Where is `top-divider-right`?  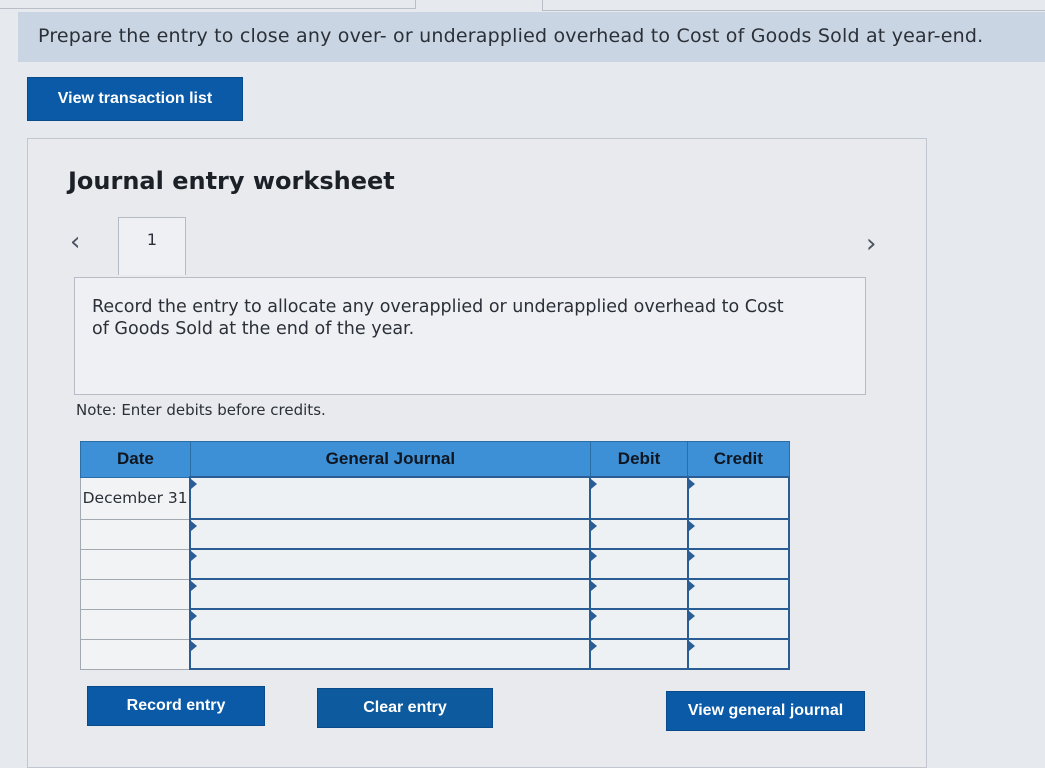 top-divider-right is located at coordinates (793, 5).